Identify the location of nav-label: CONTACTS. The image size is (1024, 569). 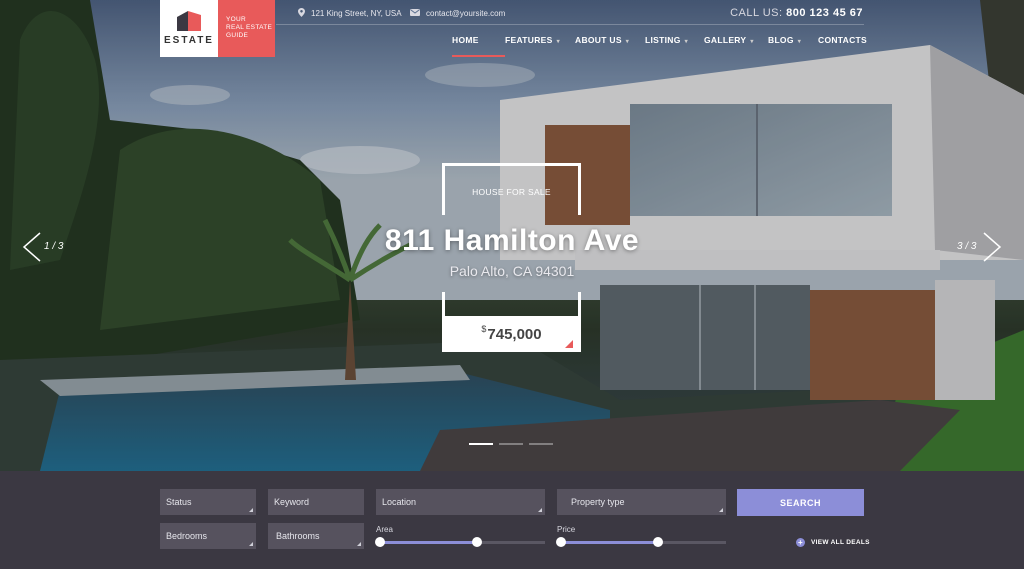
(842, 40).